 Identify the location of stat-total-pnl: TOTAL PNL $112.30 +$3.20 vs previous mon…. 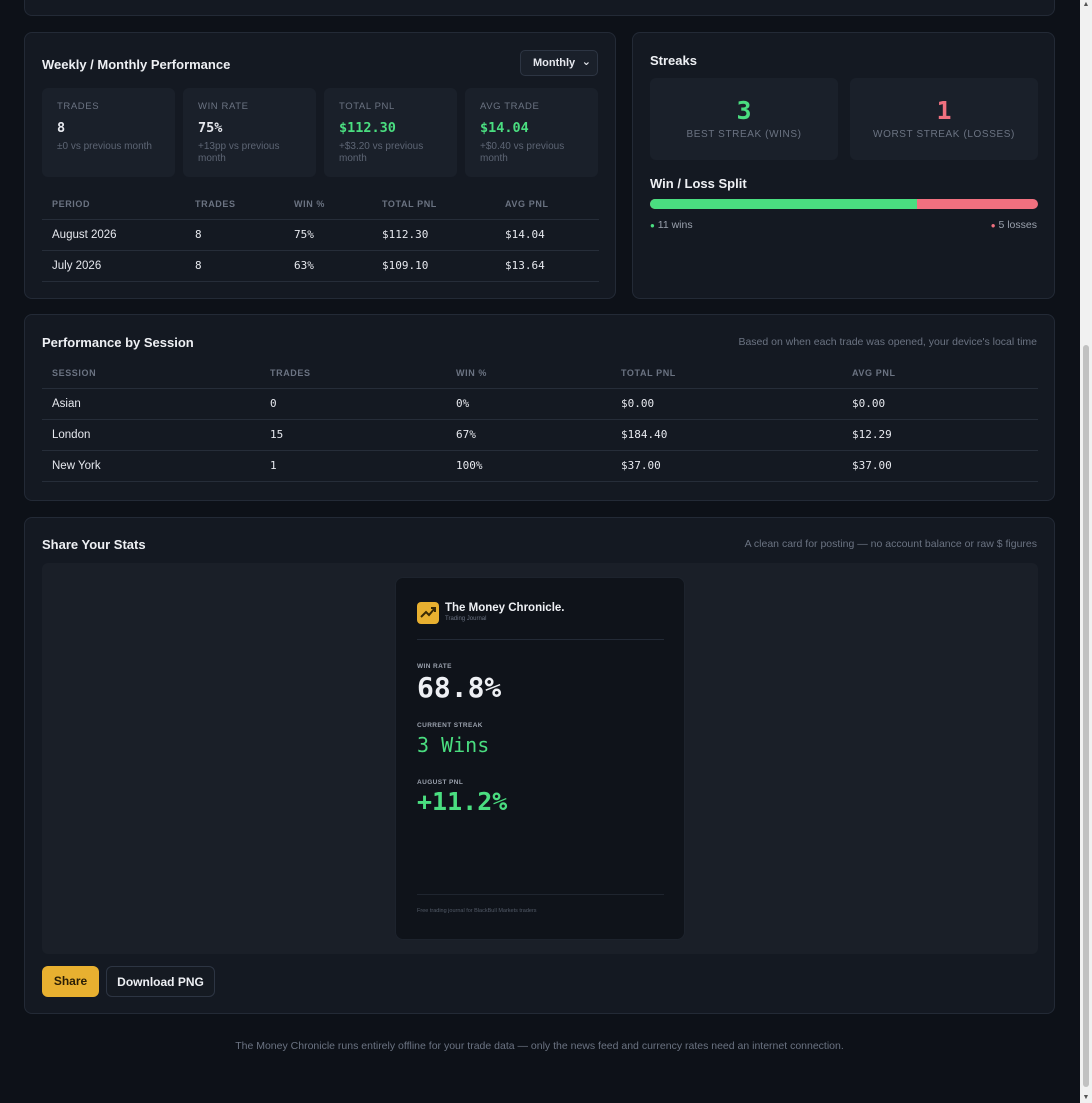
(390, 132).